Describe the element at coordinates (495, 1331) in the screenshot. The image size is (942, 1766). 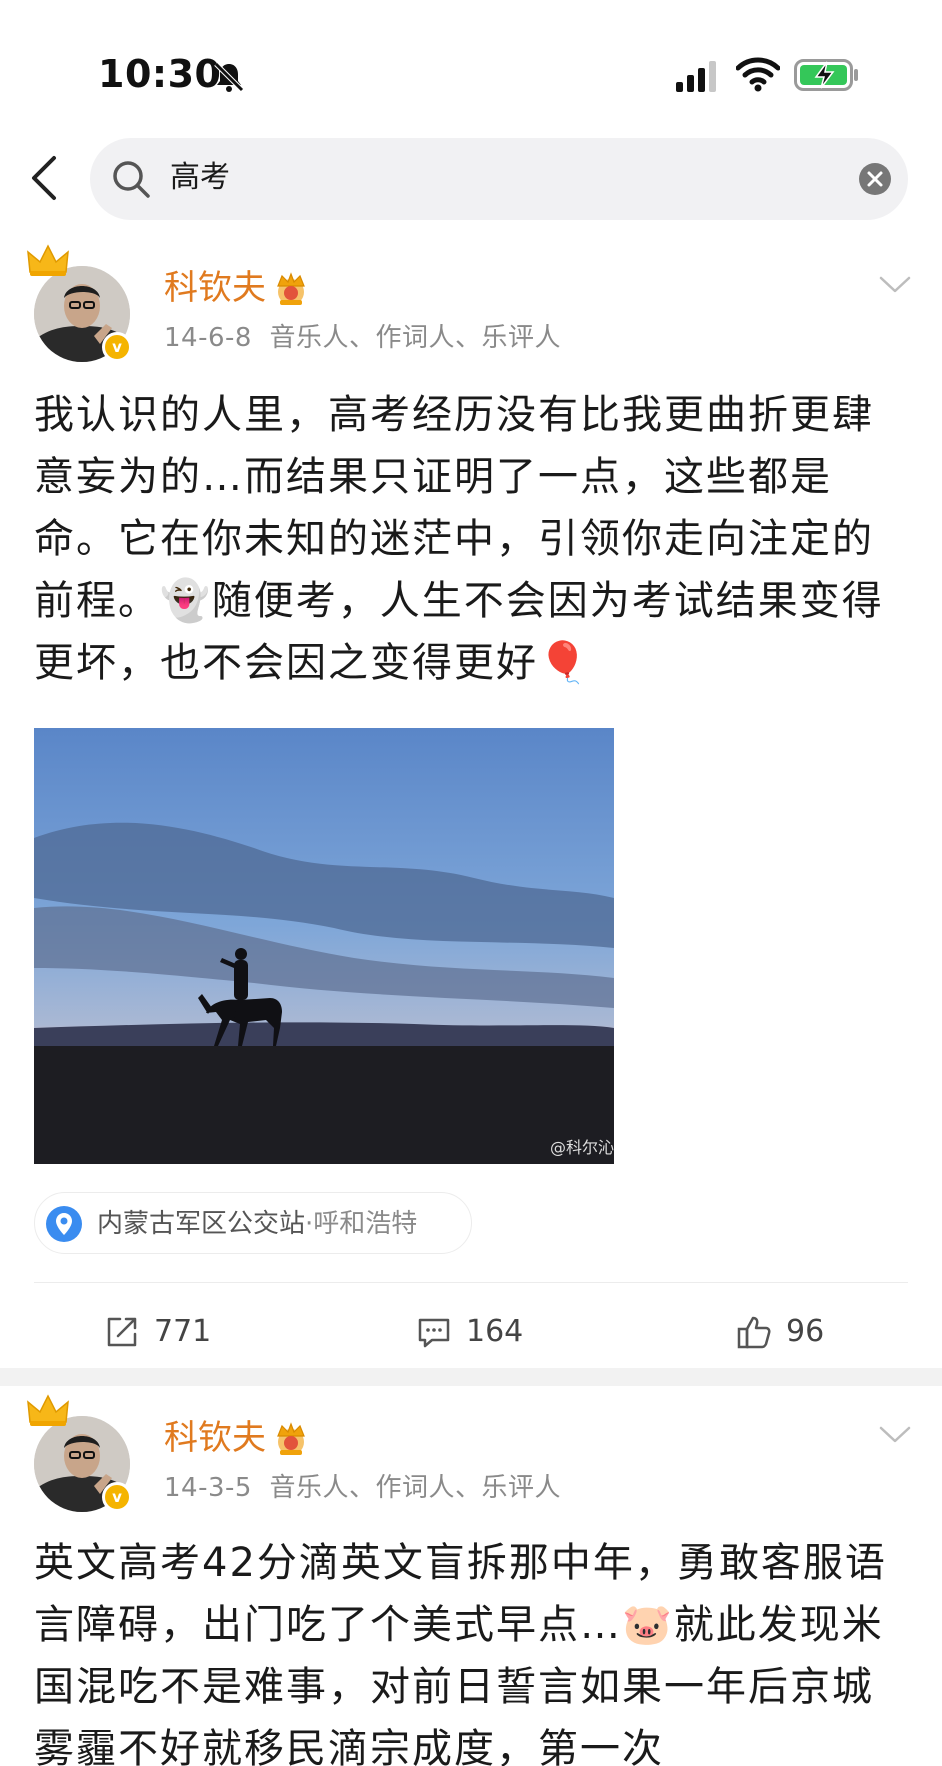
I see `comment-count: 164` at that location.